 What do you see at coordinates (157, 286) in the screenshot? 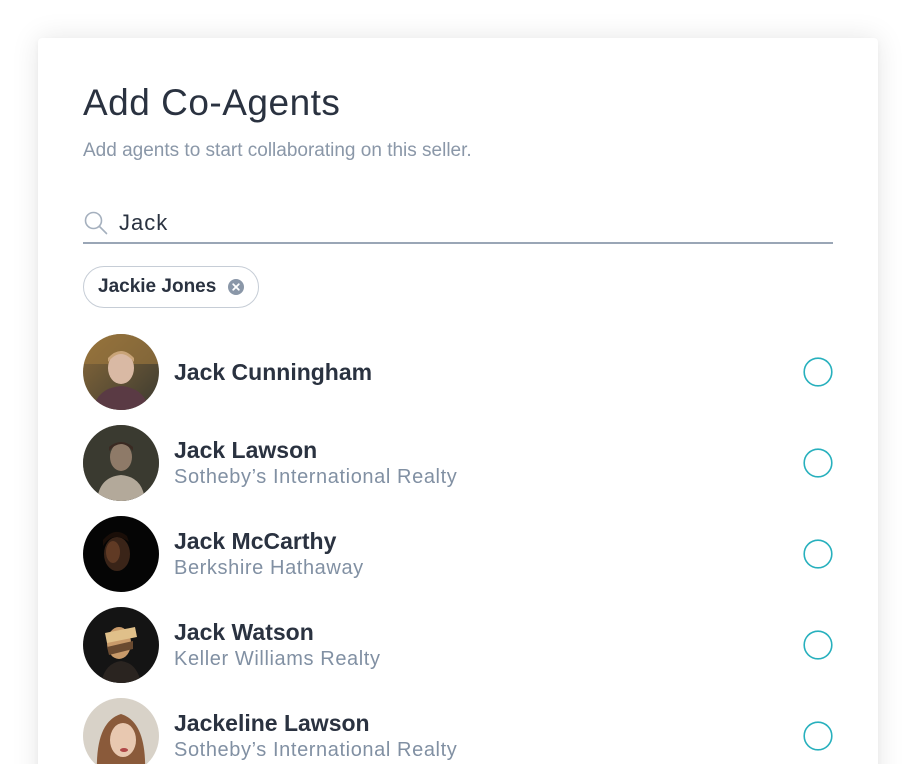
I see `chip-label: Jackie Jones` at bounding box center [157, 286].